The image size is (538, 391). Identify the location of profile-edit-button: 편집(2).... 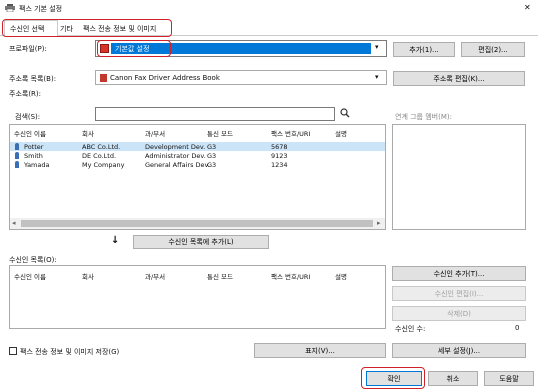
(493, 49).